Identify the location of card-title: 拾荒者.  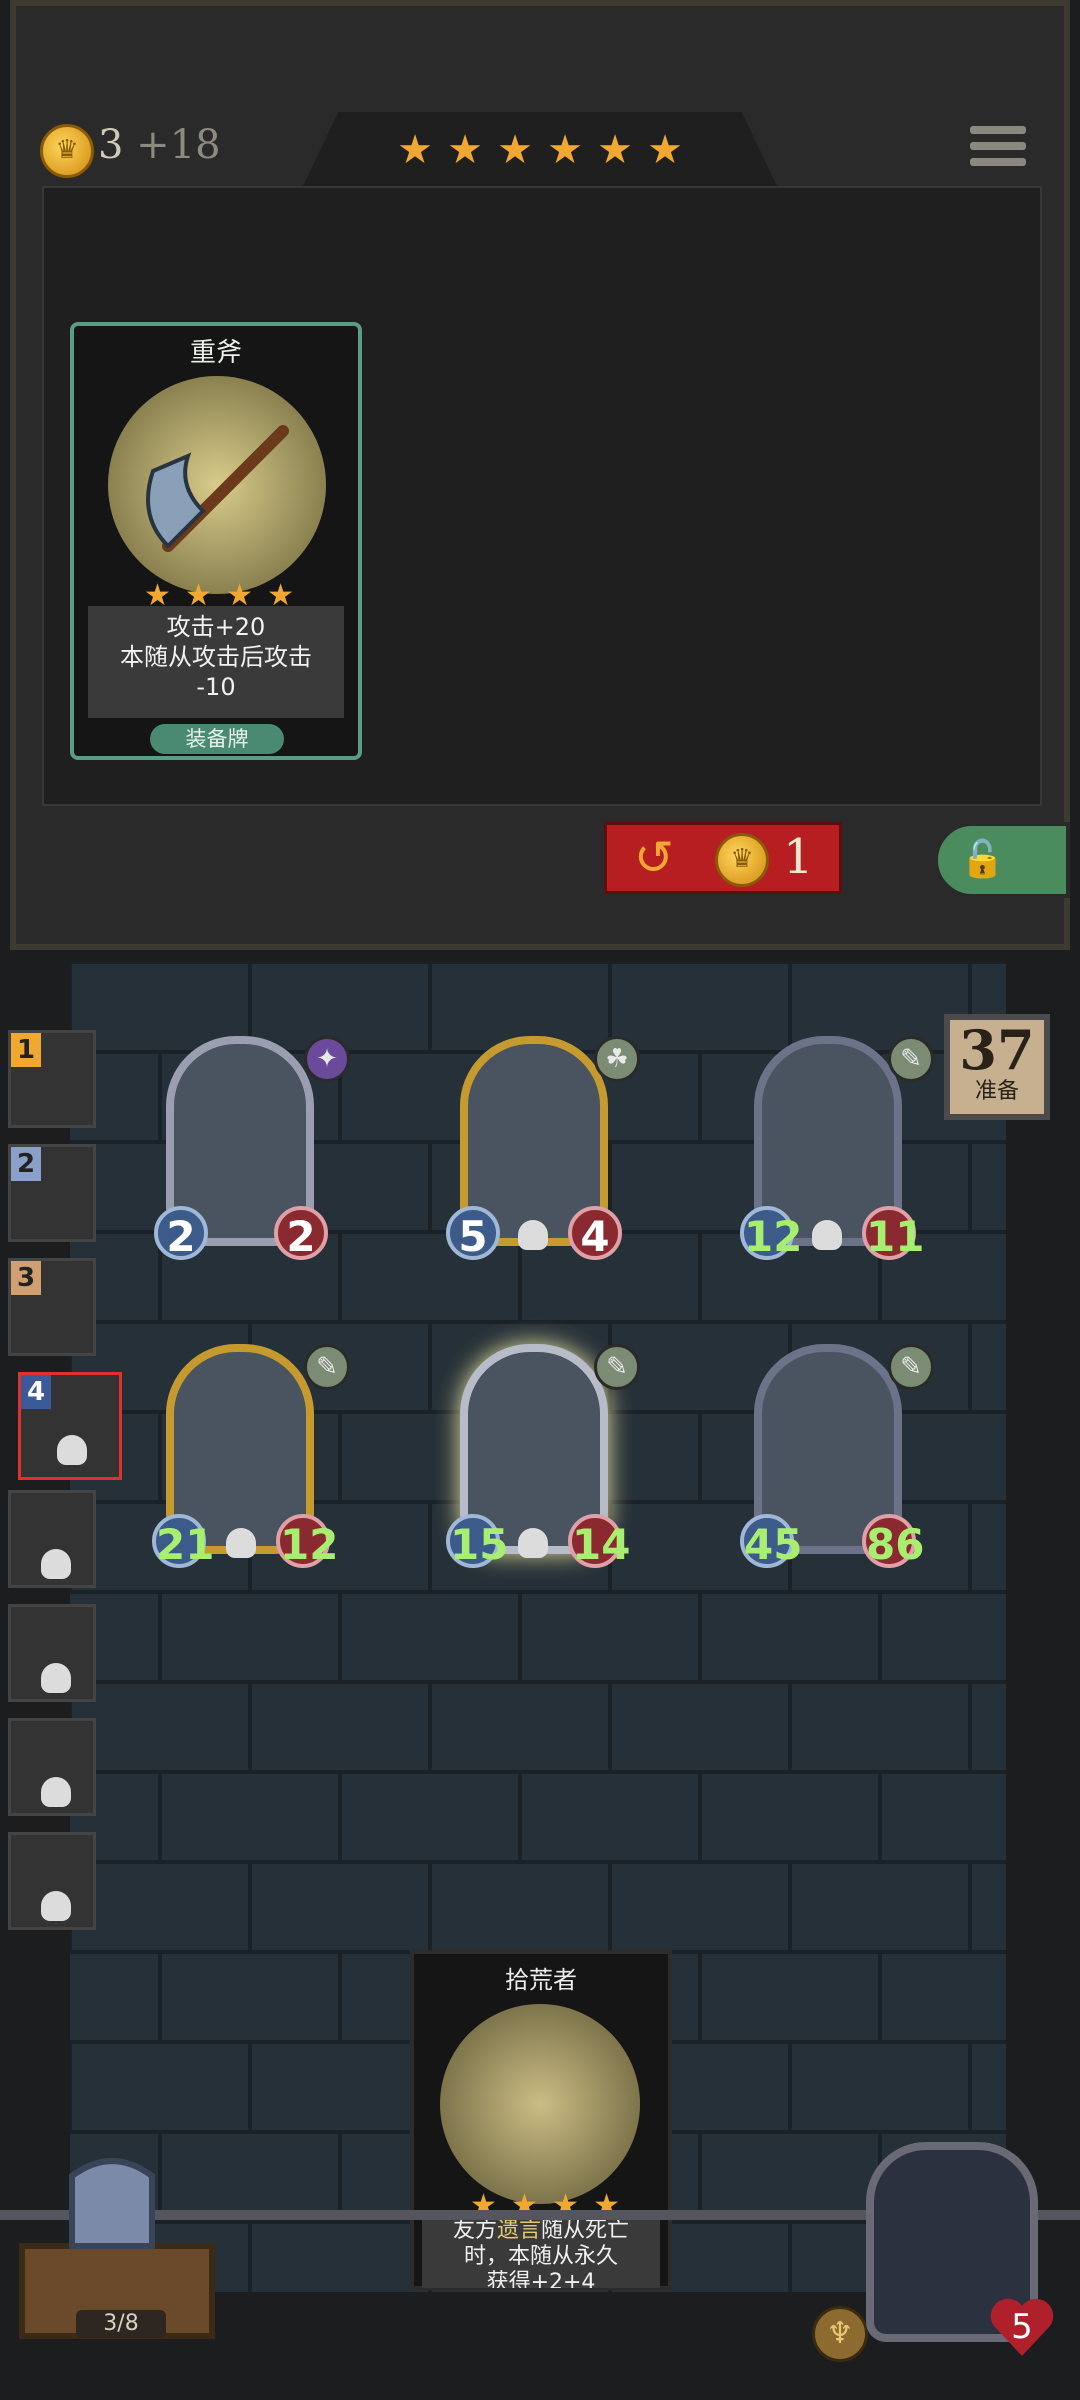
(541, 1980).